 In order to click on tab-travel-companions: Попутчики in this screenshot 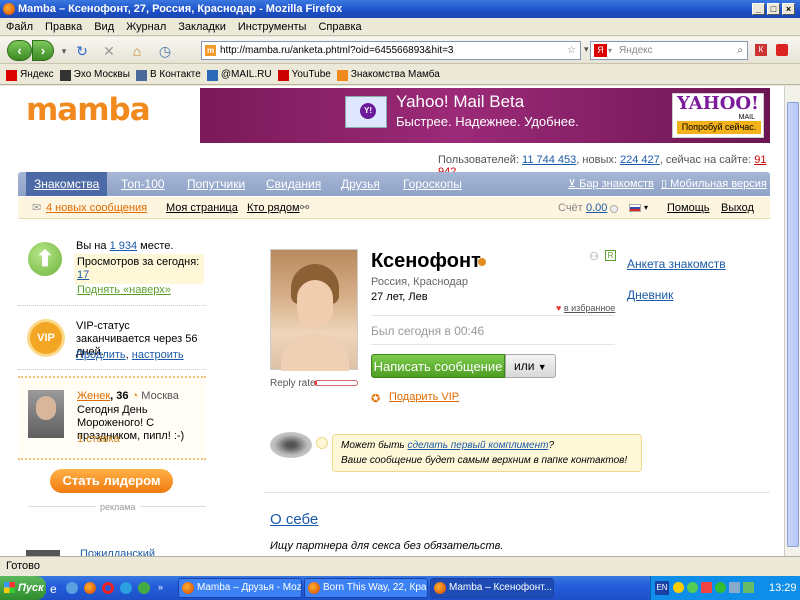, I will do `click(216, 184)`.